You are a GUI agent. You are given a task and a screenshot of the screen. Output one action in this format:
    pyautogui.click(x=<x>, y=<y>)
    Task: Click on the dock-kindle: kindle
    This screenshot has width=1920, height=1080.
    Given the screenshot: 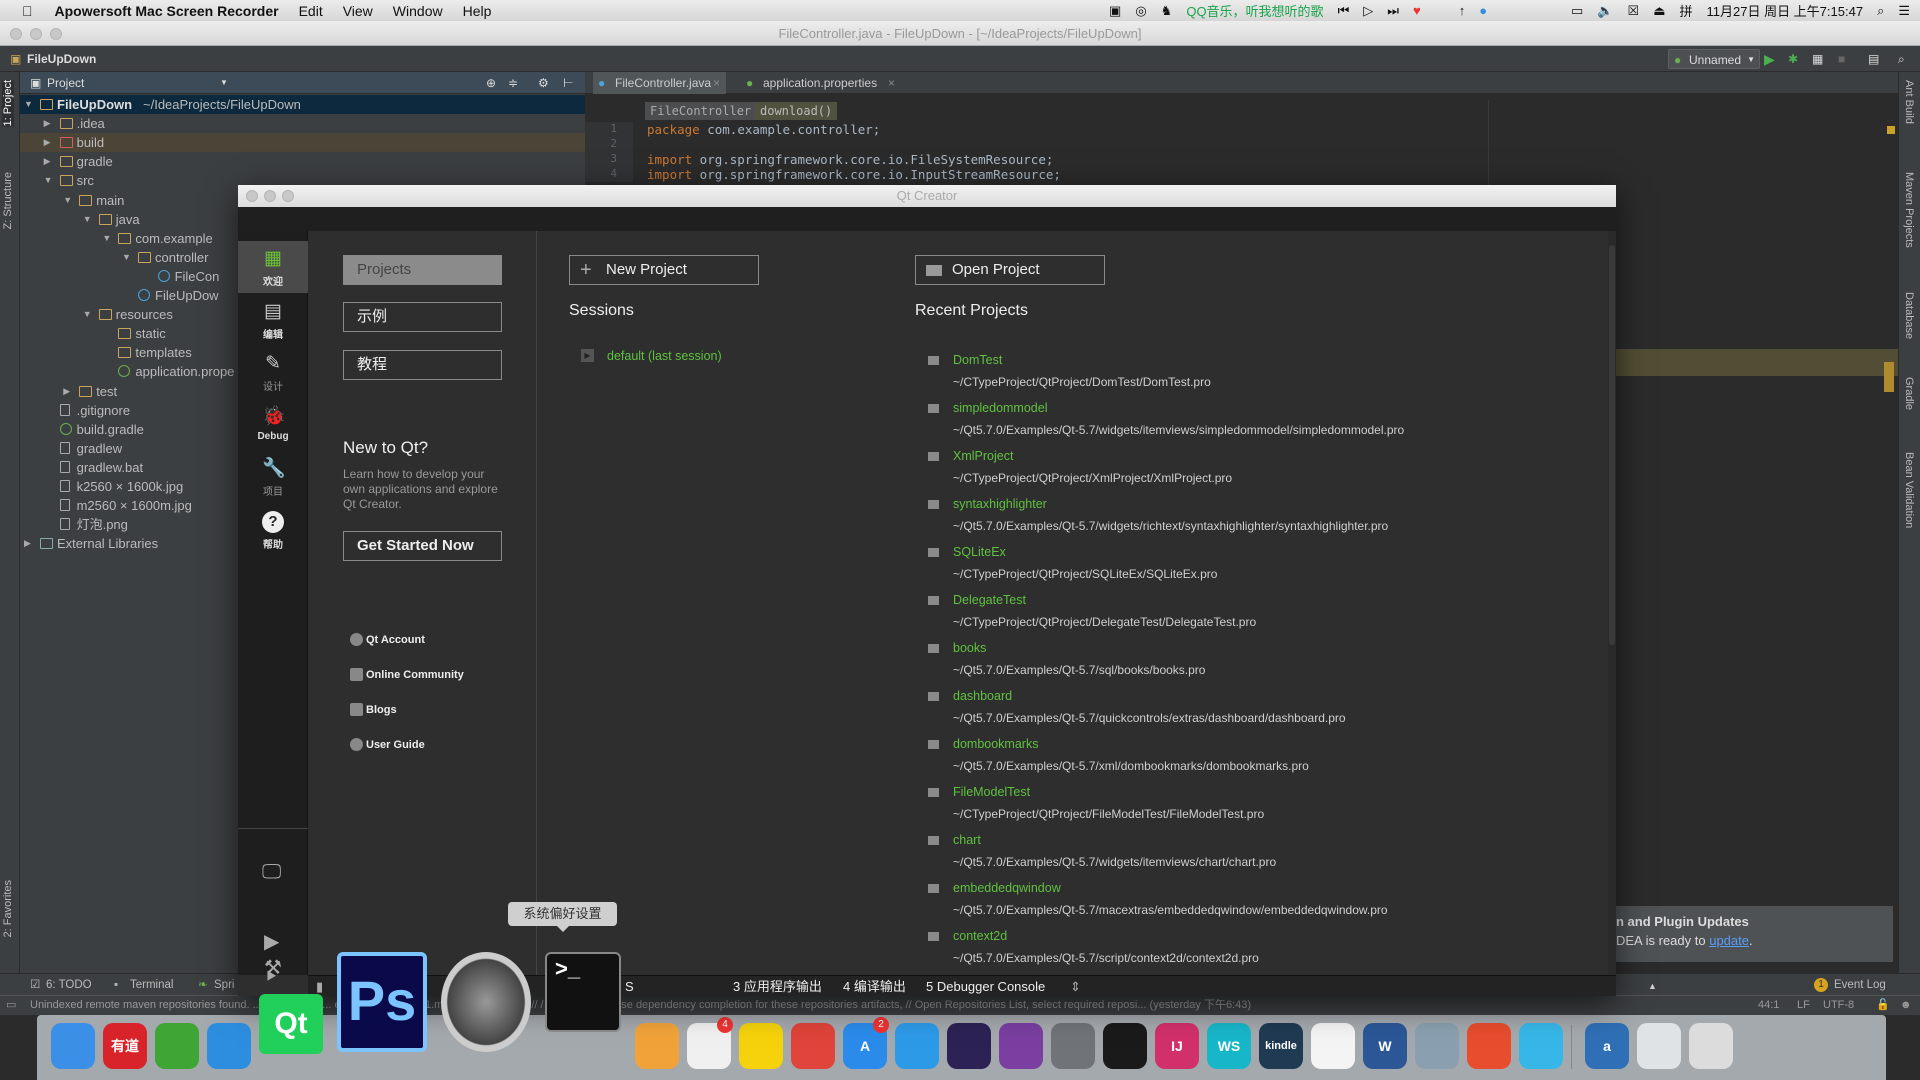 What is the action you would take?
    pyautogui.click(x=1281, y=1046)
    